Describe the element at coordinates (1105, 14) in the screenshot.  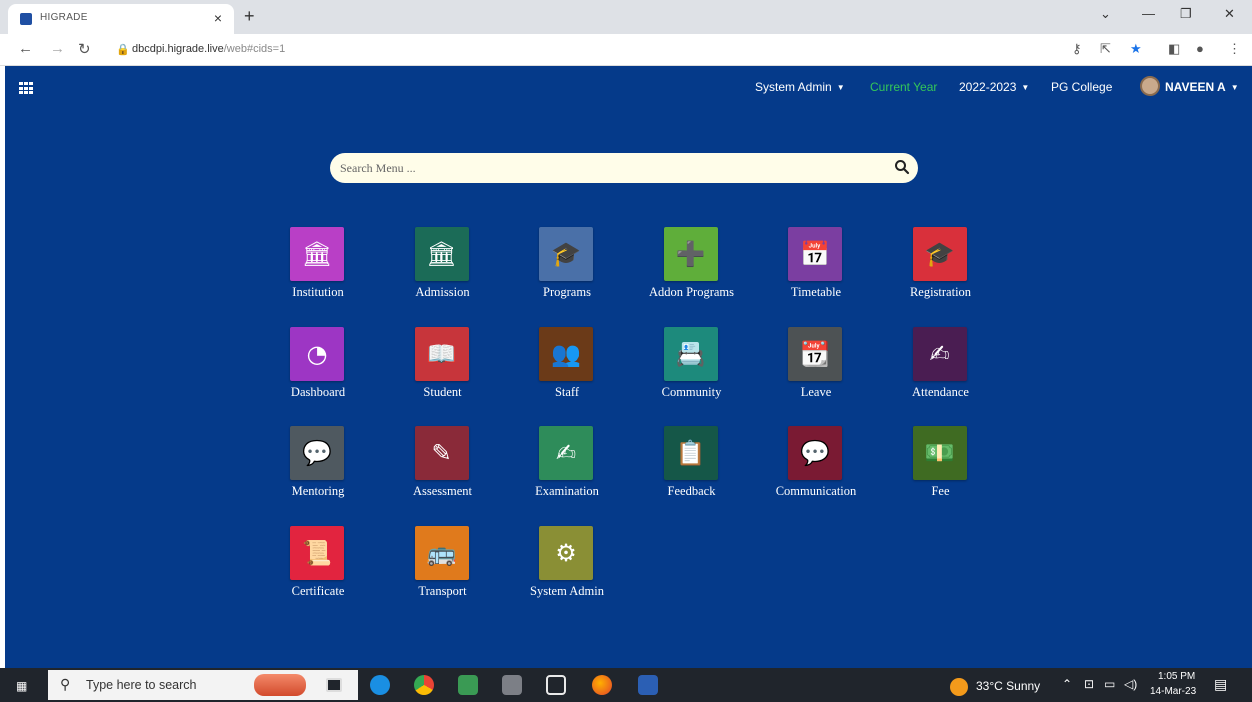
I see `tab-search-icon: ⌄` at that location.